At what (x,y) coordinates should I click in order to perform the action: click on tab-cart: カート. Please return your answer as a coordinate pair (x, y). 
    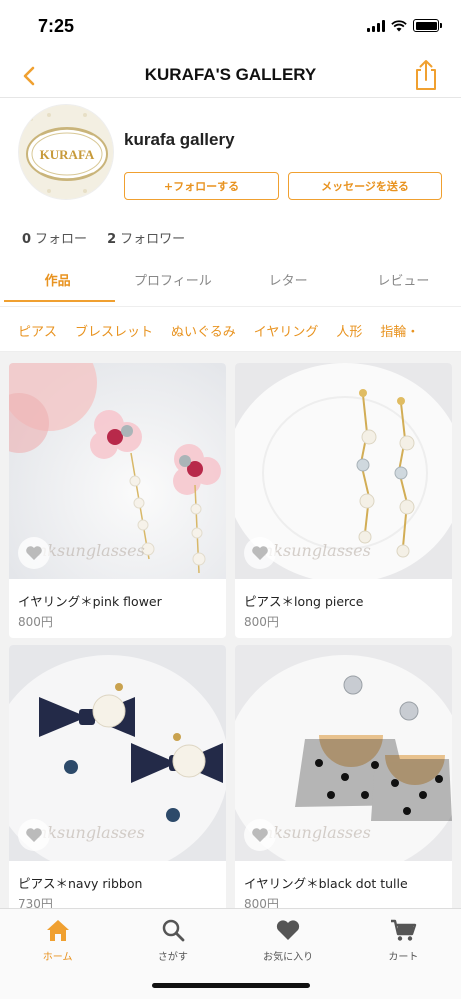
    Looking at the image, I should click on (403, 954).